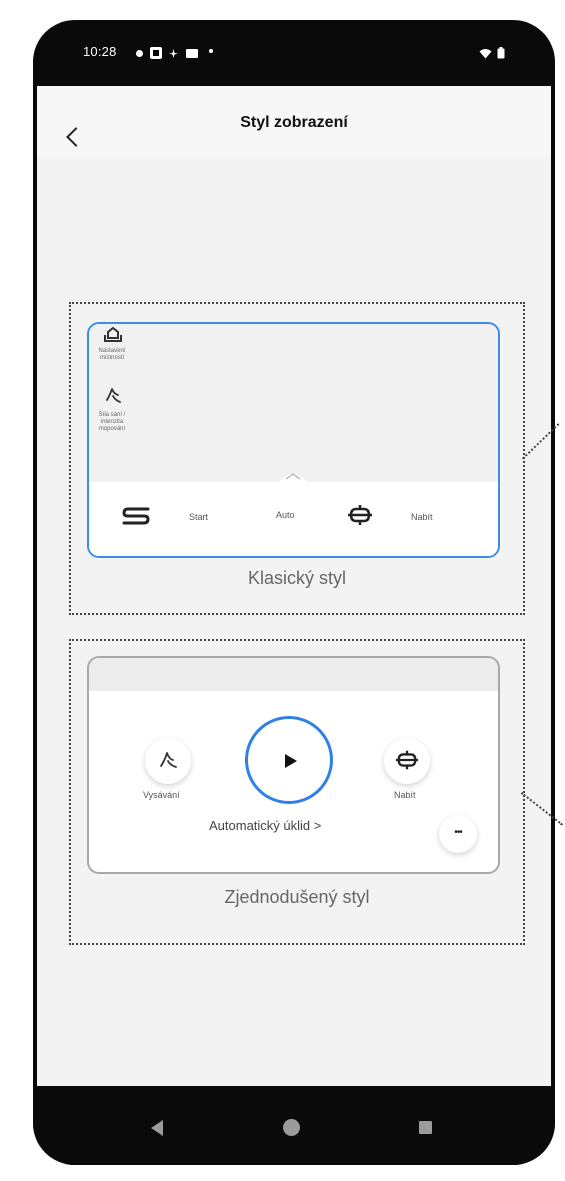 The height and width of the screenshot is (1181, 565). I want to click on classic-bottom-bar, so click(293, 519).